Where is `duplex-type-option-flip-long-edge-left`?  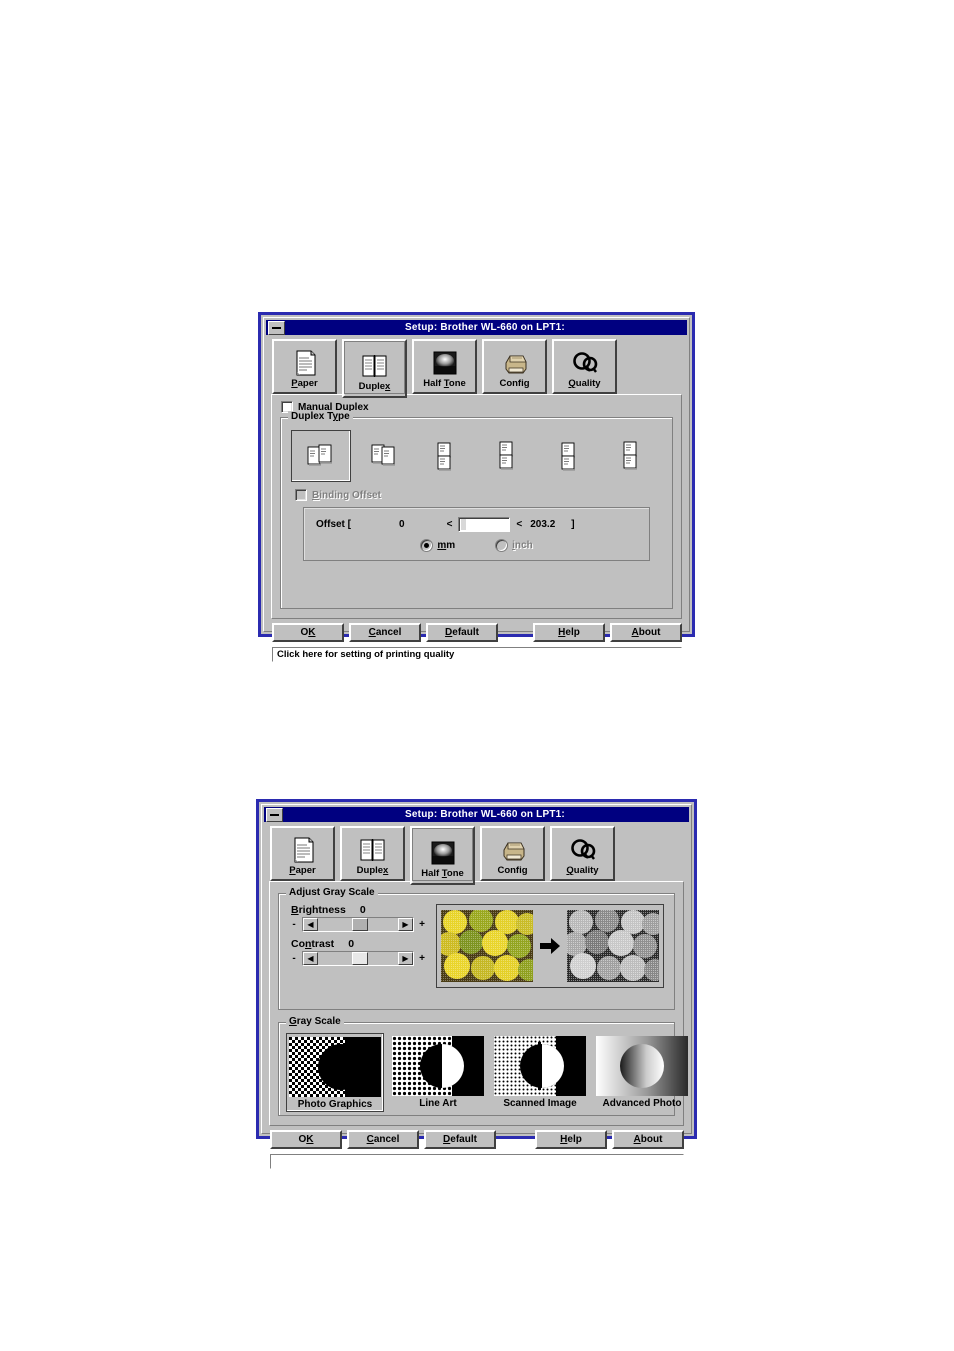
duplex-type-option-flip-long-edge-left is located at coordinates (321, 455).